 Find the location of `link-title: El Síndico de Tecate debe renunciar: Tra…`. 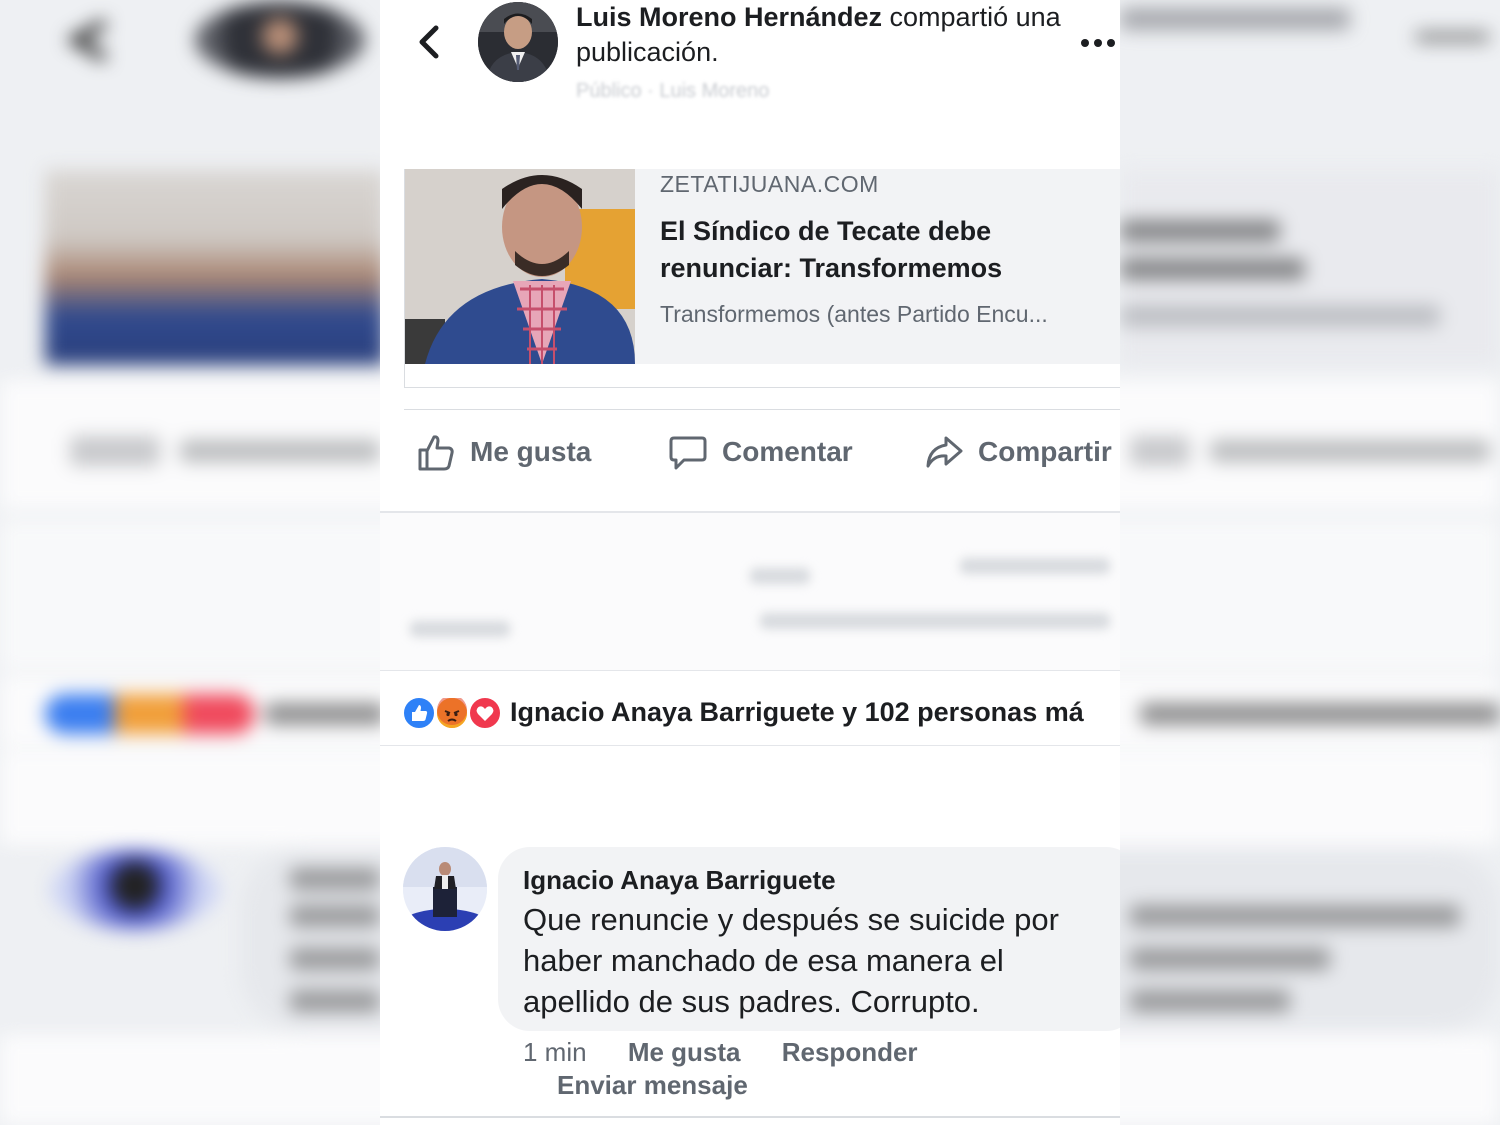

link-title: El Síndico de Tecate debe renunciar: Tra… is located at coordinates (880, 250).